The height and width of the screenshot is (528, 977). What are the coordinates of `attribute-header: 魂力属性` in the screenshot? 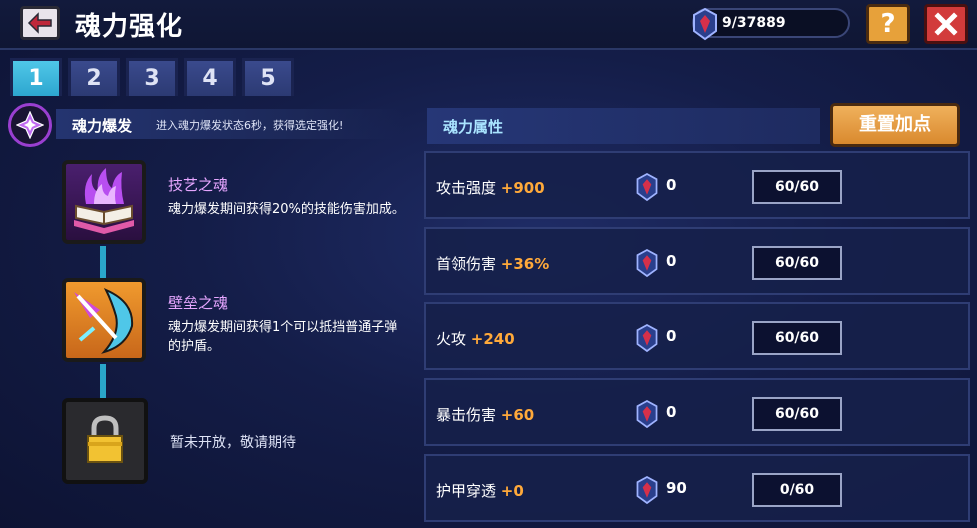 It's located at (623, 126).